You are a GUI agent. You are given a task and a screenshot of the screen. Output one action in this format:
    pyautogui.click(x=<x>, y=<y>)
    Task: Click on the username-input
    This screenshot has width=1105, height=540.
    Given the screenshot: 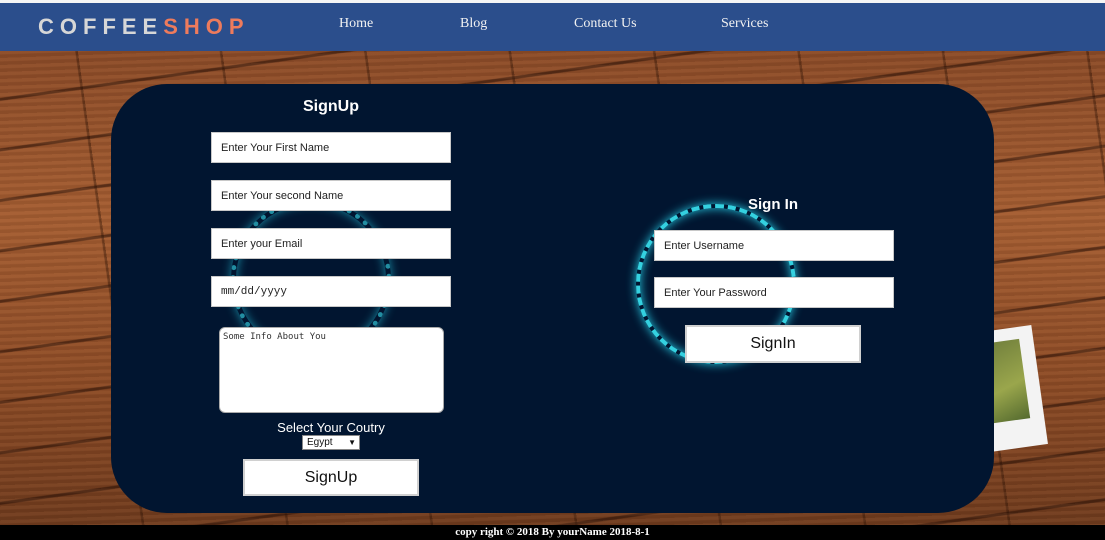 What is the action you would take?
    pyautogui.click(x=774, y=245)
    